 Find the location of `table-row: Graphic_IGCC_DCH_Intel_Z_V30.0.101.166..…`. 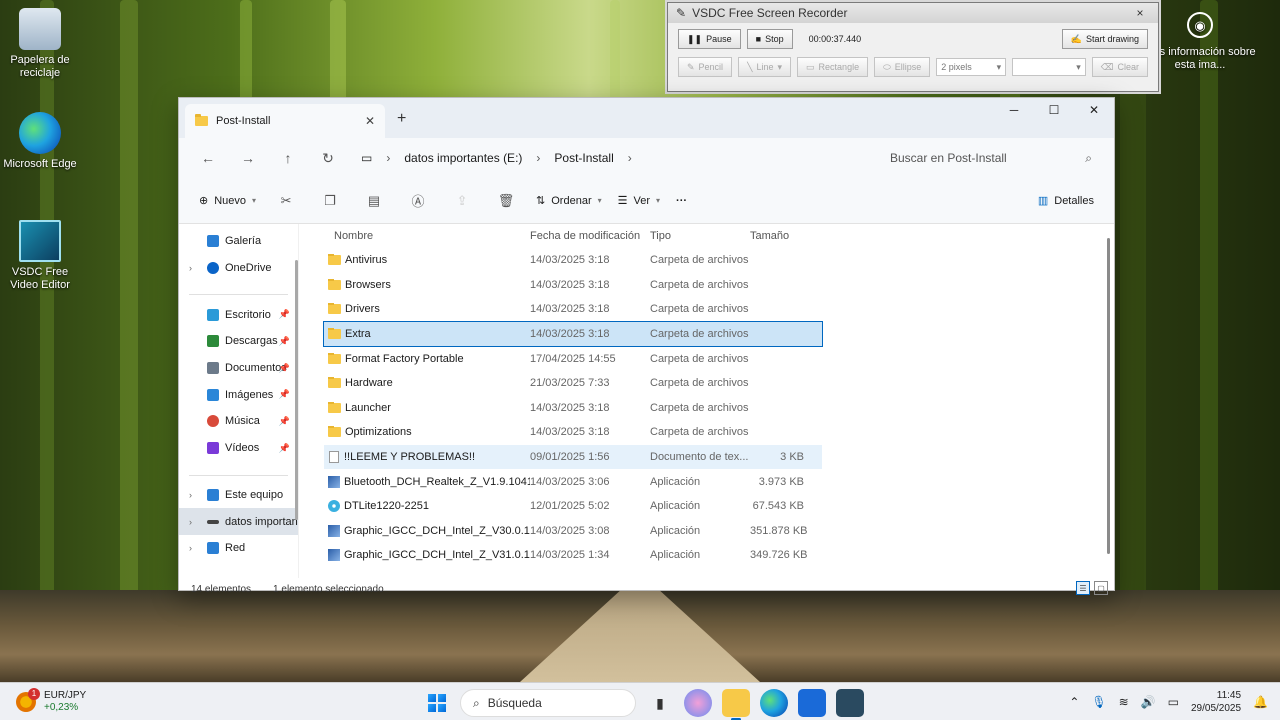

table-row: Graphic_IGCC_DCH_Intel_Z_V30.0.101.166..… is located at coordinates (573, 531).